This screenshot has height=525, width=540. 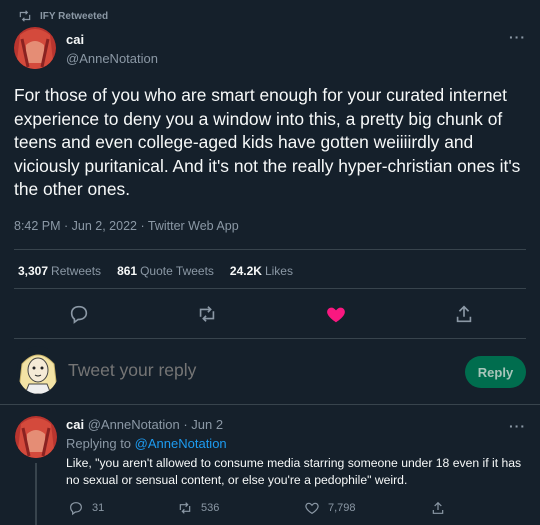 I want to click on tweet-stats: 3,307 Retweets 861 Quote Tweets 24.2K Likes, so click(x=155, y=271).